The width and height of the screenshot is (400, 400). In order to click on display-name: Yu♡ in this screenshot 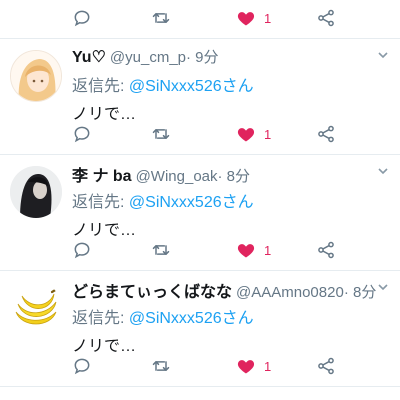, I will do `click(89, 57)`.